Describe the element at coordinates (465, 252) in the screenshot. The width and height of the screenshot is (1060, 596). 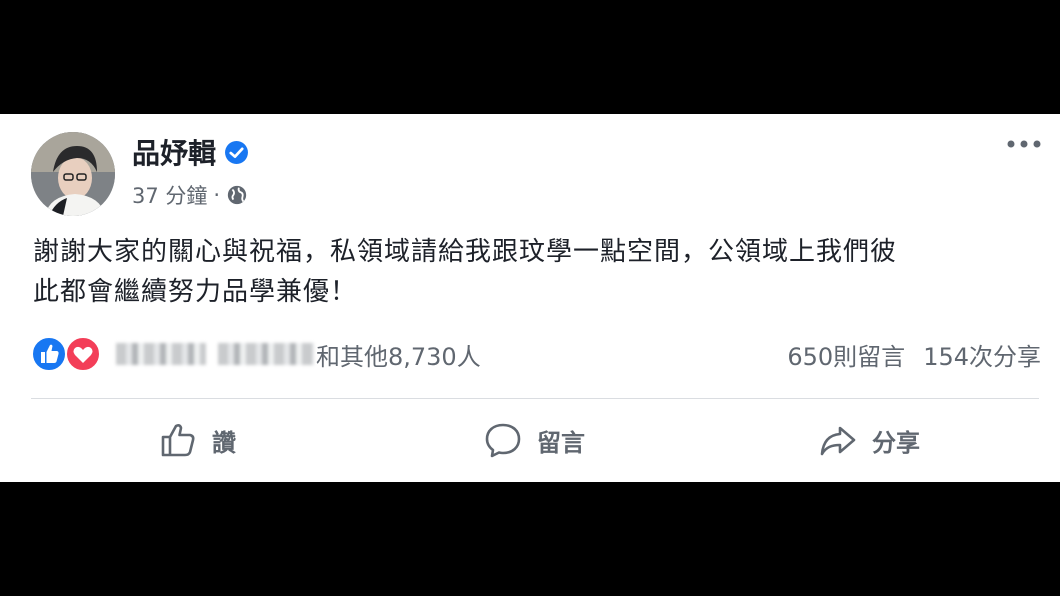
I see `post-text-line: 謝謝大家的關心與祝福，私領域請給我跟玟學一點空間，公領域上我們彼` at that location.